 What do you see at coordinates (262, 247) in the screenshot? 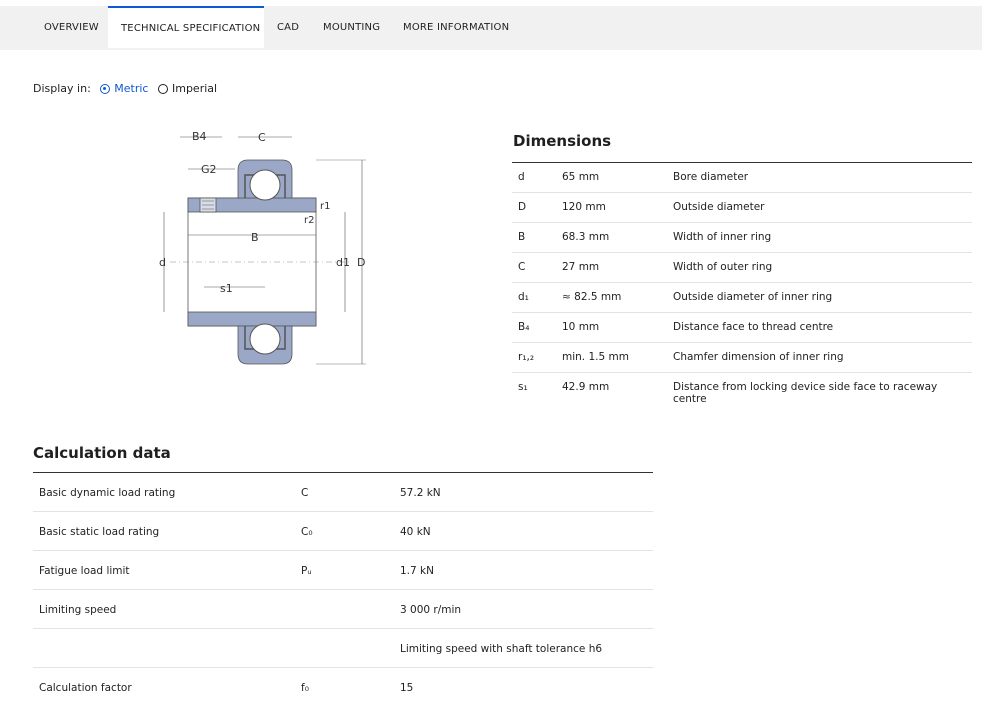
I see `bearing-drawing: B4 C G2 r1 r2 B d d1 D s1` at bounding box center [262, 247].